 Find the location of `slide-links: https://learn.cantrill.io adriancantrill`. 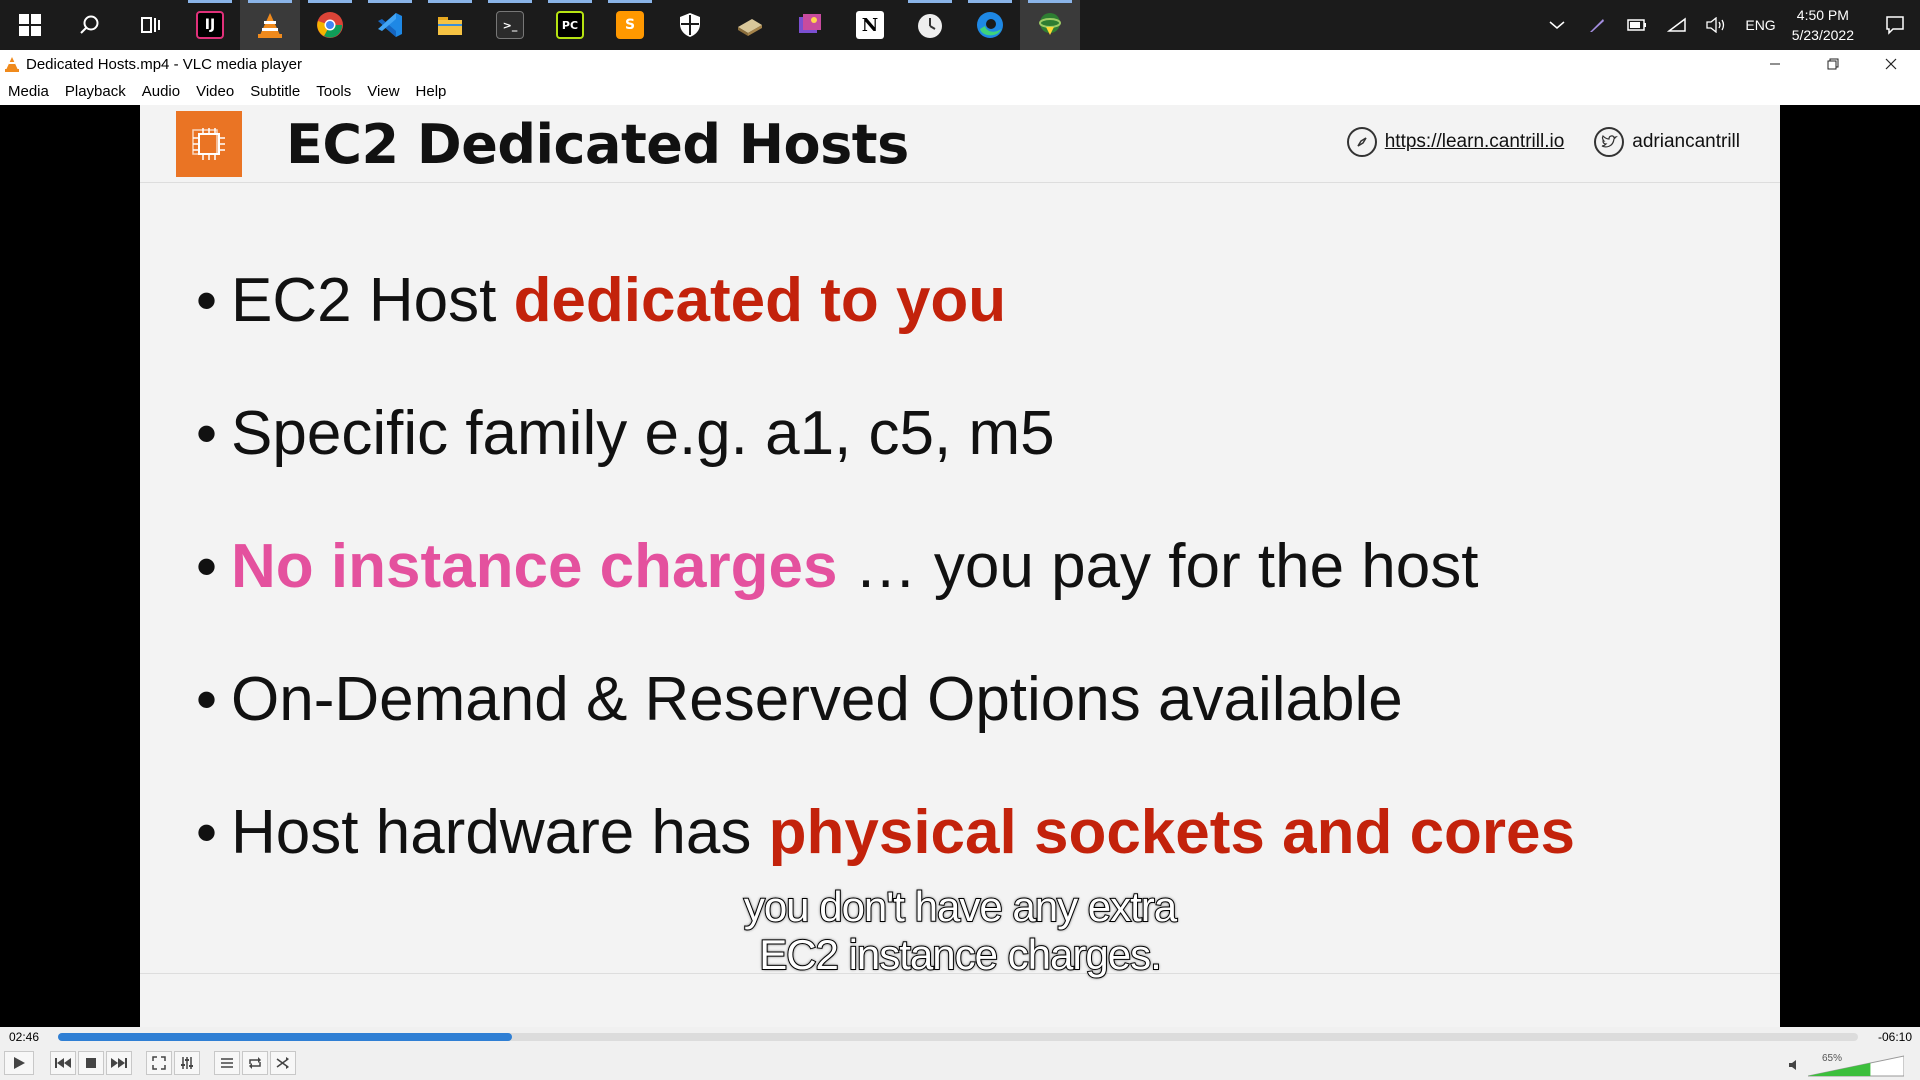

slide-links: https://learn.cantrill.io adriancantrill is located at coordinates (1543, 142).